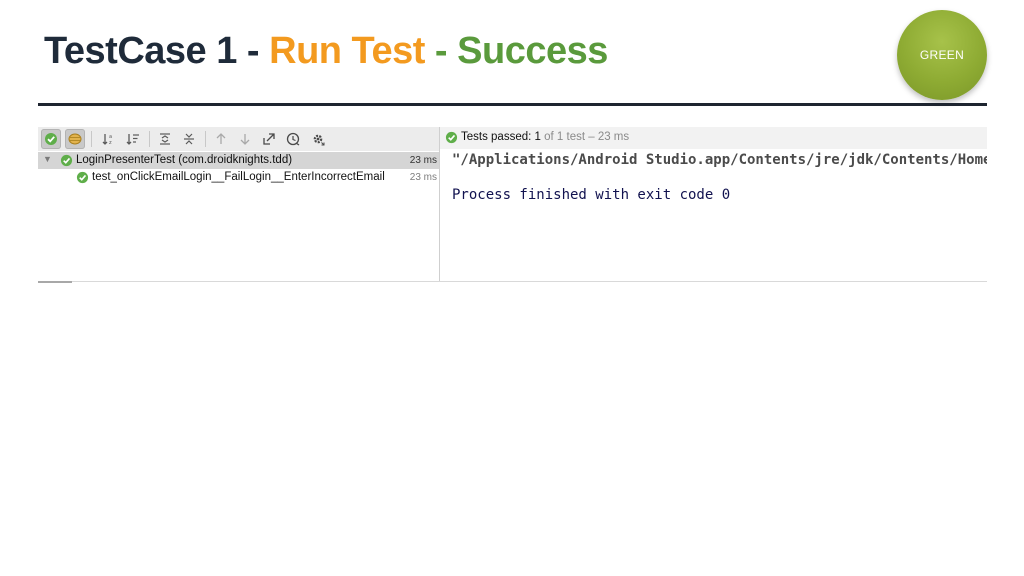 The width and height of the screenshot is (1024, 576). What do you see at coordinates (51, 139) in the screenshot?
I see `show-passed-icon` at bounding box center [51, 139].